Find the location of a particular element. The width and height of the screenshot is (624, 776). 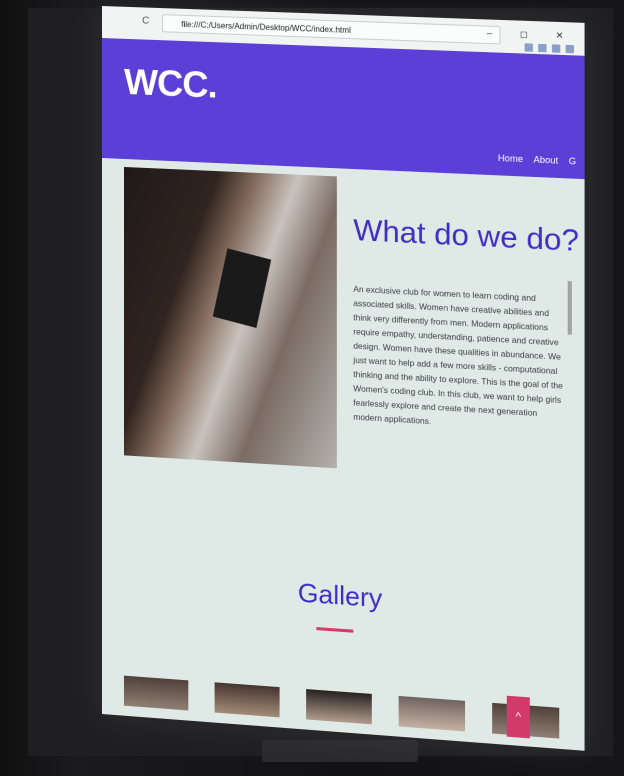

site-nav: Home About G is located at coordinates (537, 160).